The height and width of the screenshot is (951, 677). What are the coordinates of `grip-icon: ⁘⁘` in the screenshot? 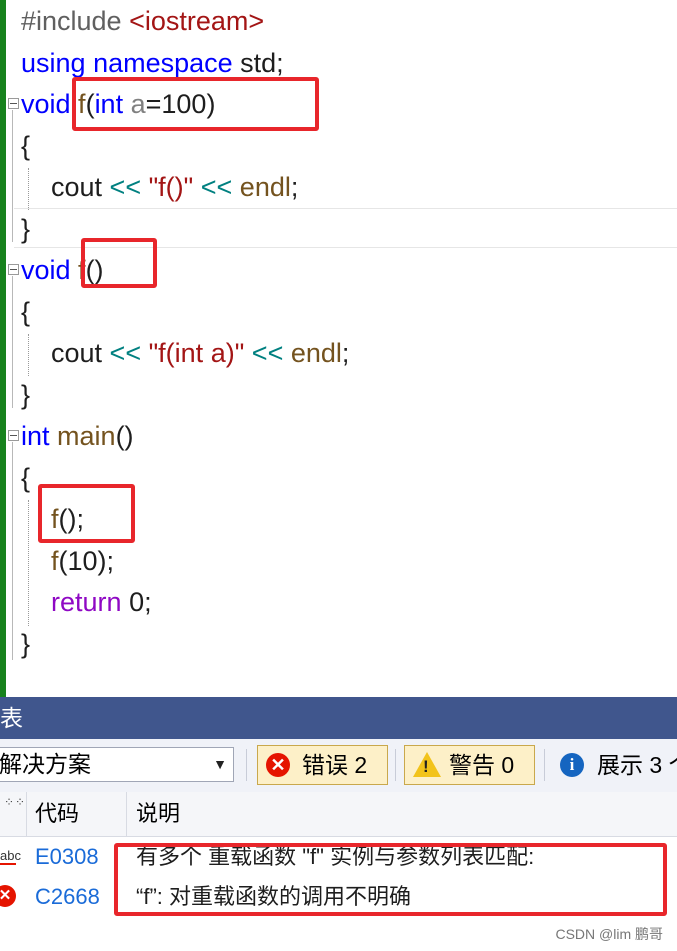 It's located at (15, 802).